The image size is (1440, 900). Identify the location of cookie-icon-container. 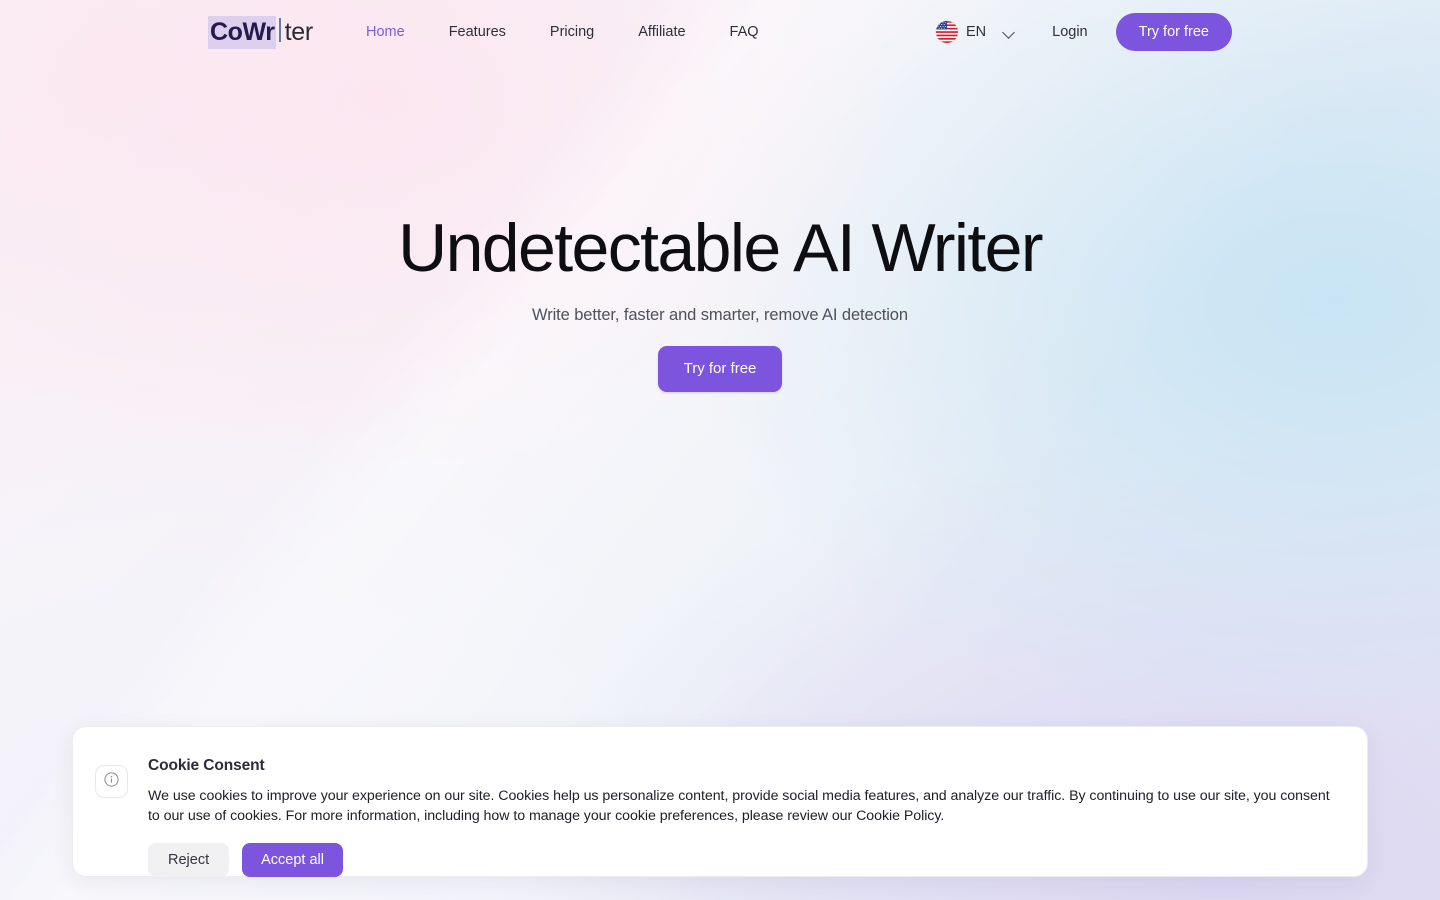
(111, 781).